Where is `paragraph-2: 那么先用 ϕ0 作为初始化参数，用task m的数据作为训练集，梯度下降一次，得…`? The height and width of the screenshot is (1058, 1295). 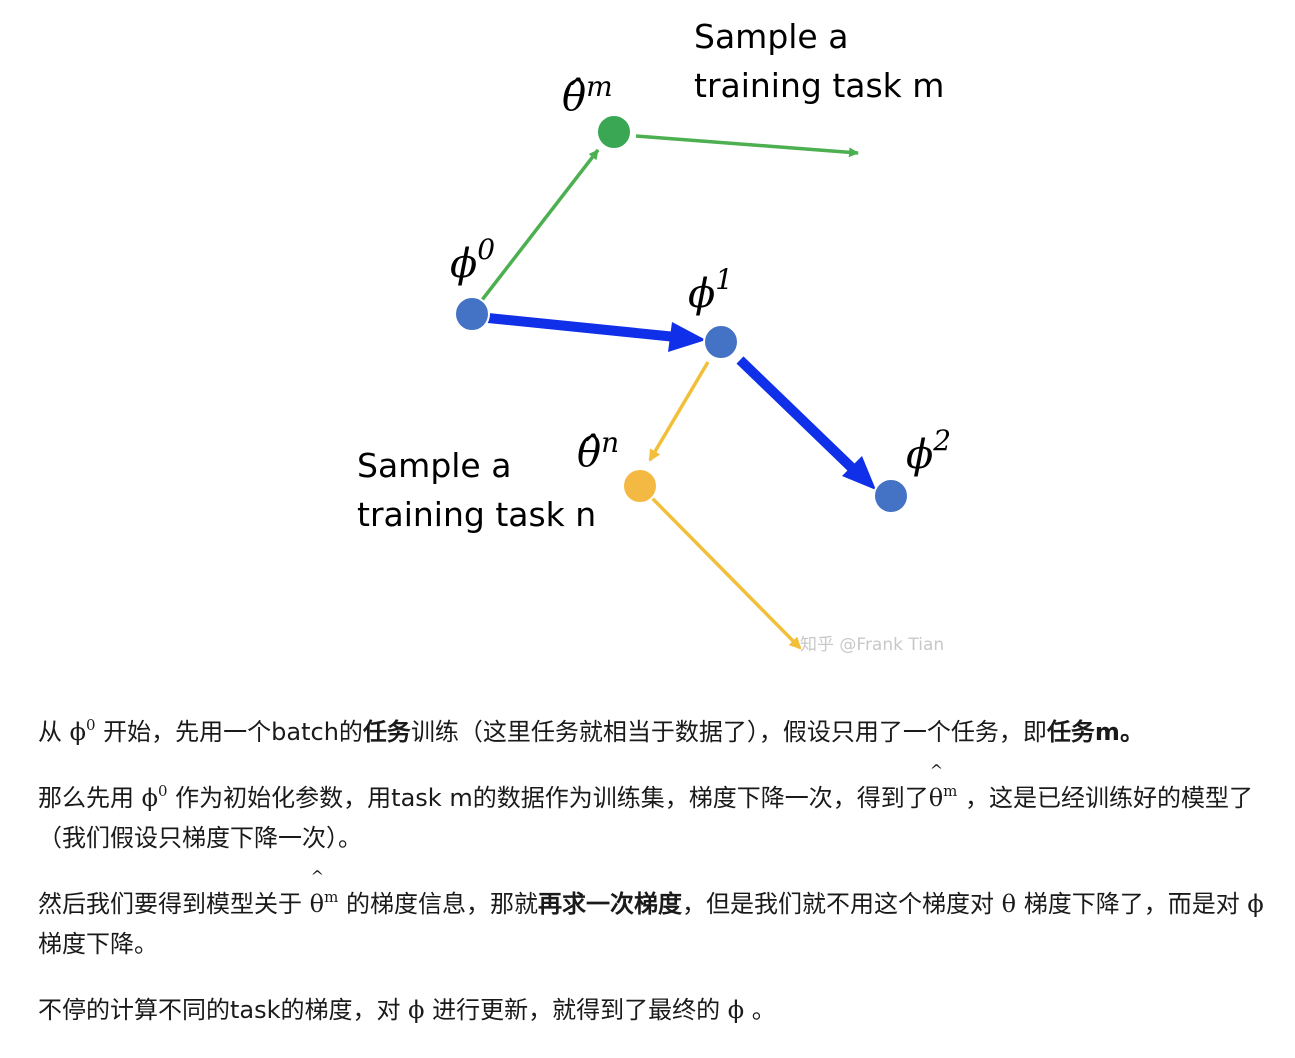 paragraph-2: 那么先用 ϕ0 作为初始化参数，用task m的数据作为训练集，梯度下降一次，得… is located at coordinates (658, 810).